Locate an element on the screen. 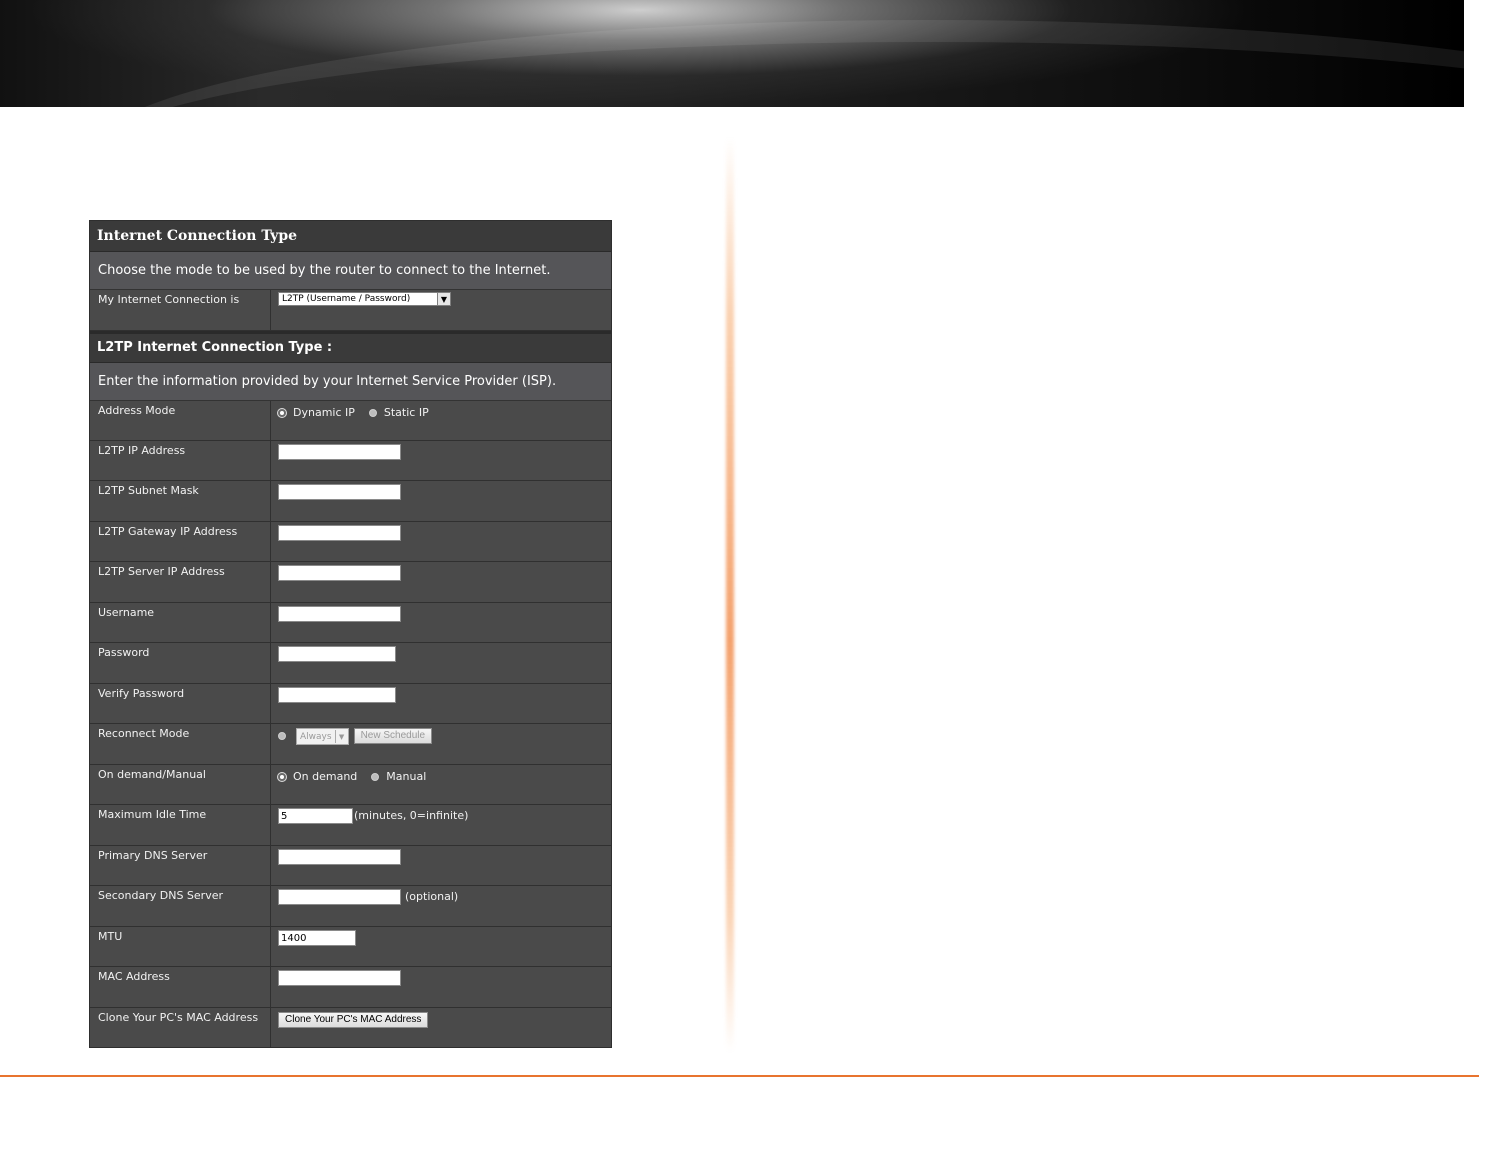  l2tp-section-title: L2TP Internet Connection Type : is located at coordinates (350, 347).